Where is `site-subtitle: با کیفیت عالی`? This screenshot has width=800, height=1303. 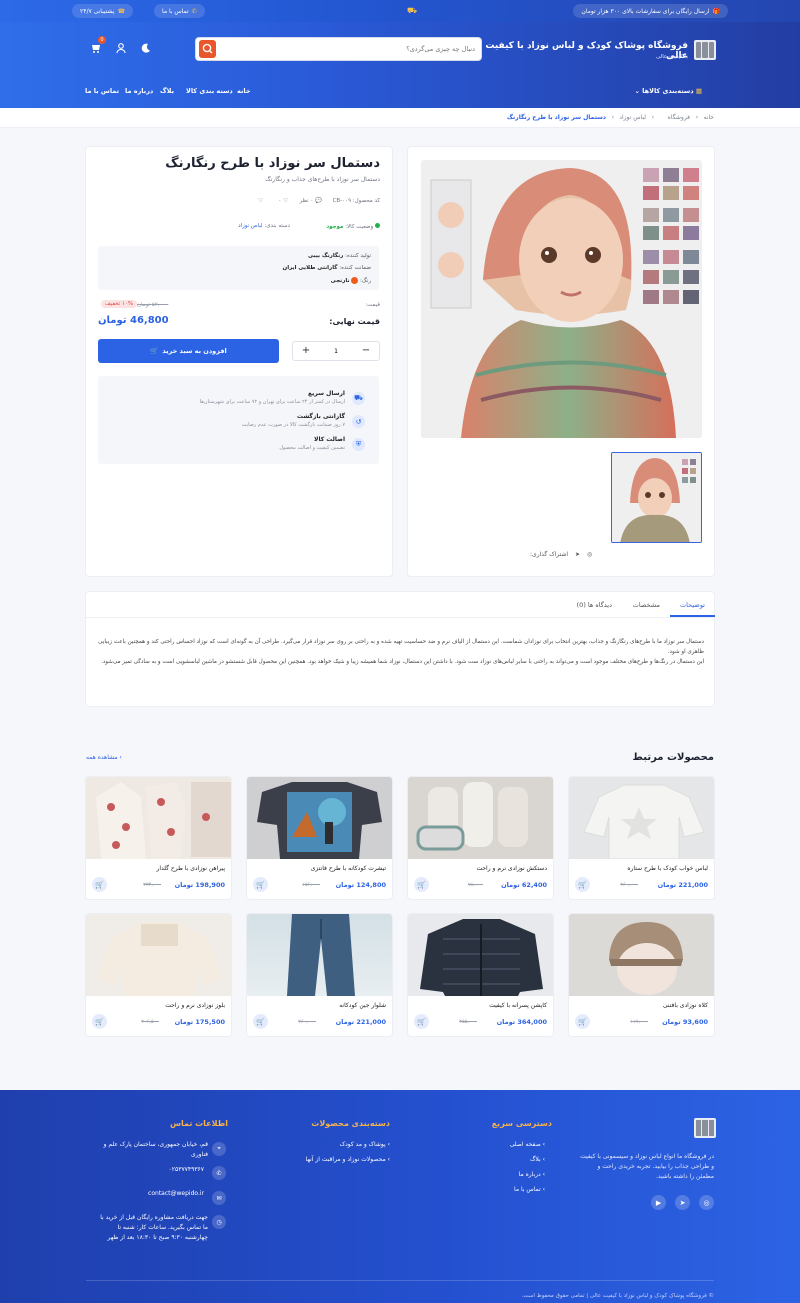
site-subtitle: با کیفیت عالی is located at coordinates (671, 57).